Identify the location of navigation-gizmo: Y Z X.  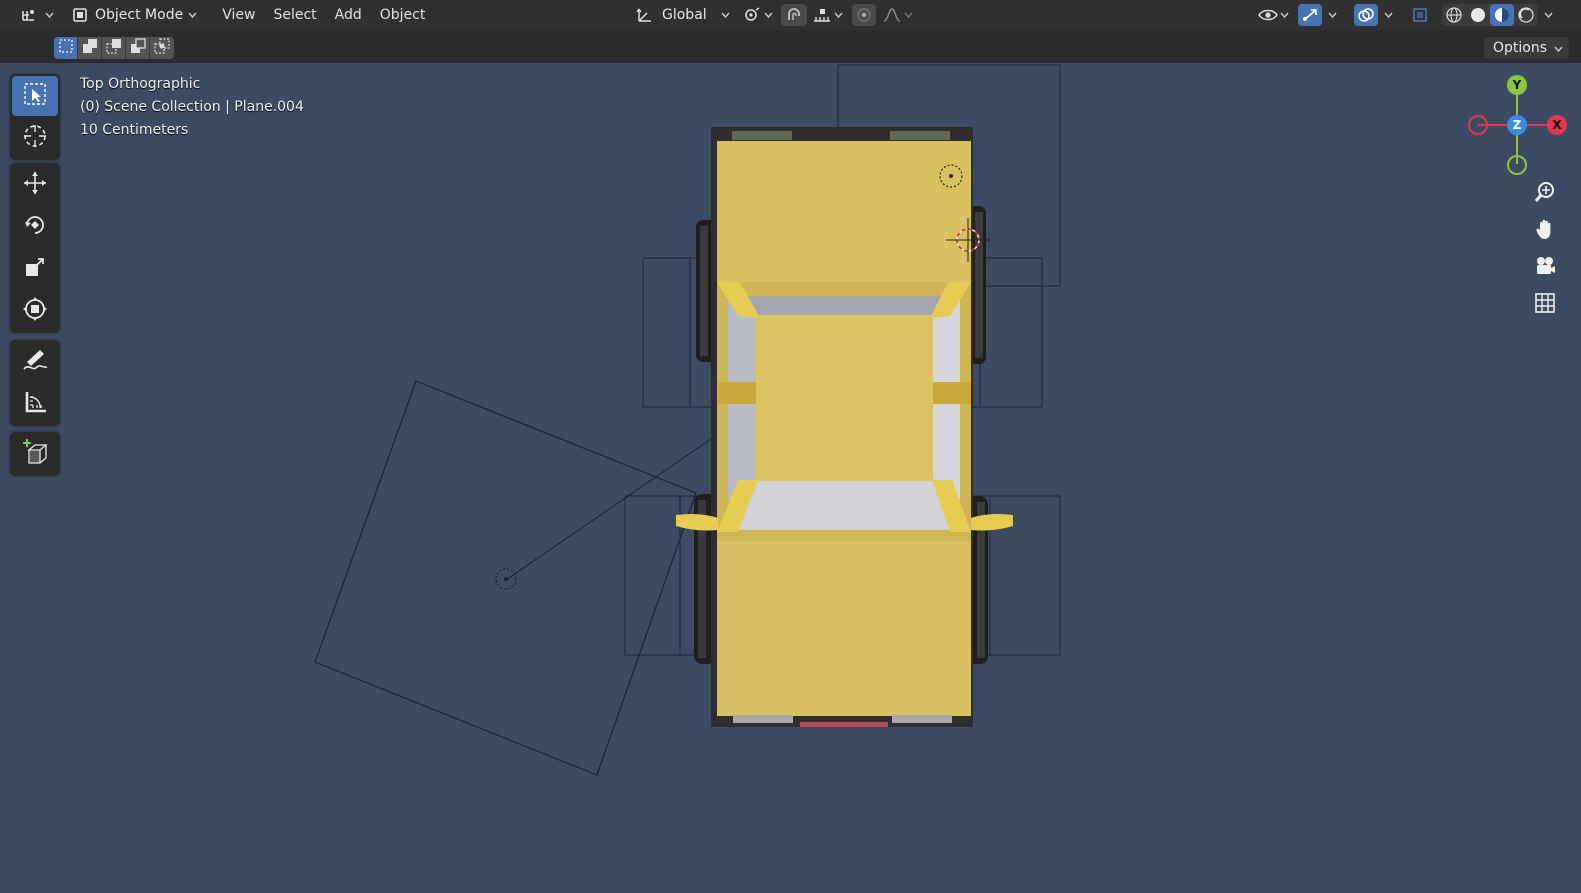
(1517, 126).